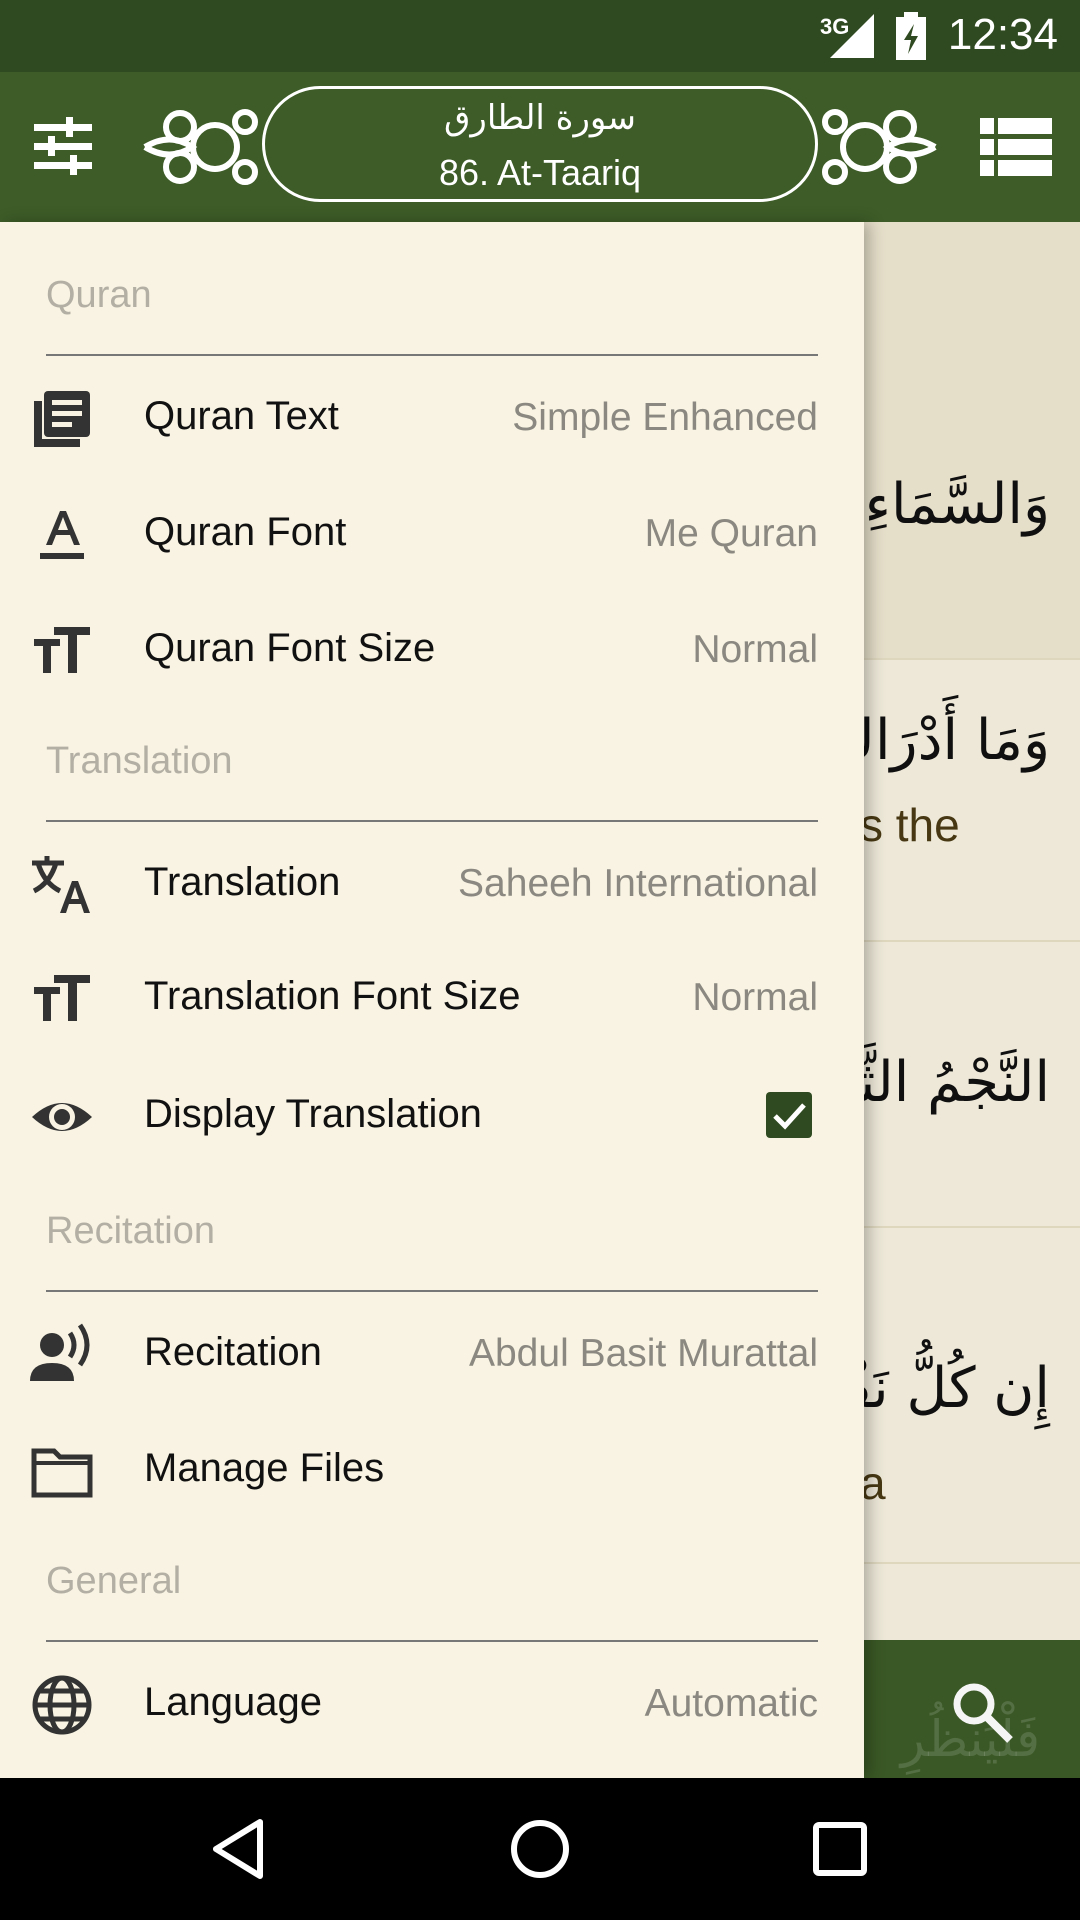 This screenshot has width=1080, height=1920. Describe the element at coordinates (731, 1703) in the screenshot. I see `setting-value: Automatic` at that location.